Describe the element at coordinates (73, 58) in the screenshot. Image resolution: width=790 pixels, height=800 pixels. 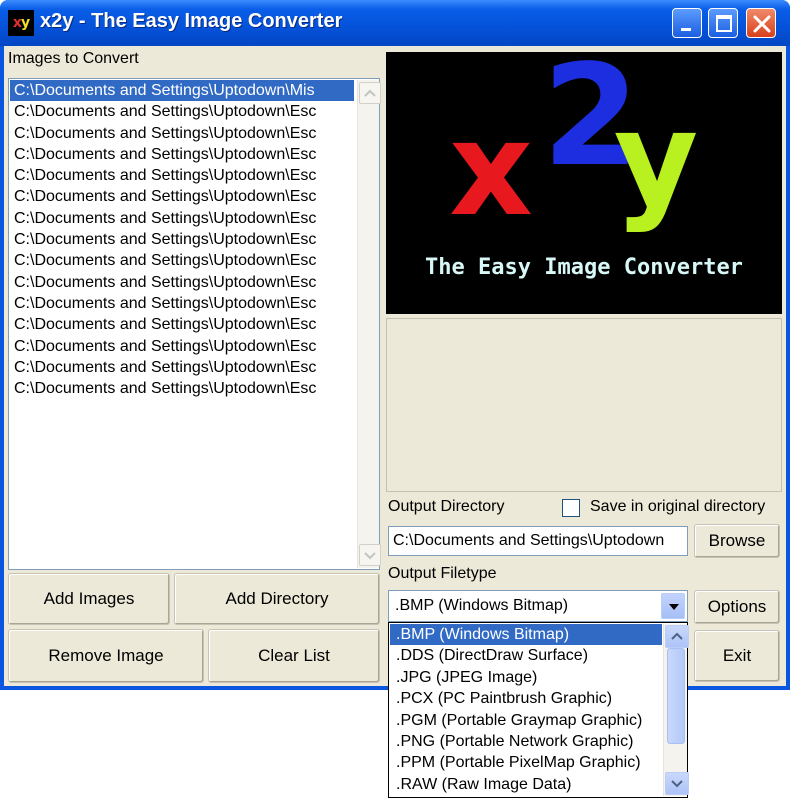
I see `images-to-convert-label: Images to Convert` at that location.